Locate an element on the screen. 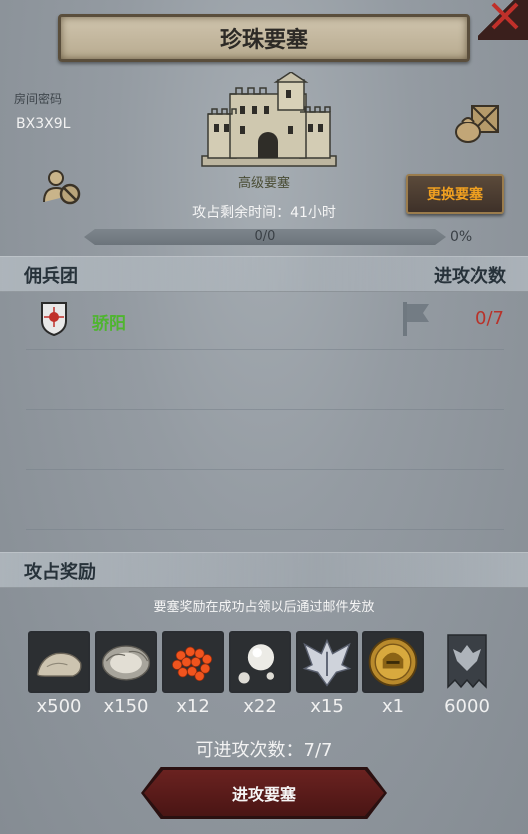 The width and height of the screenshot is (528, 834). gold-helmet-coin-icon is located at coordinates (393, 662).